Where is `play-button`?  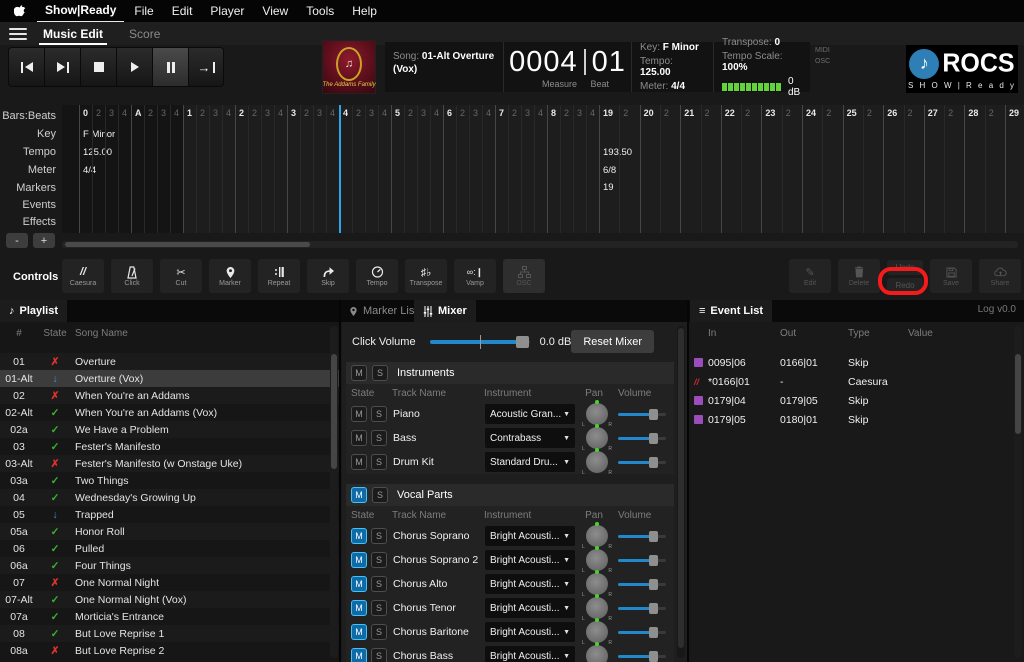 play-button is located at coordinates (134, 67).